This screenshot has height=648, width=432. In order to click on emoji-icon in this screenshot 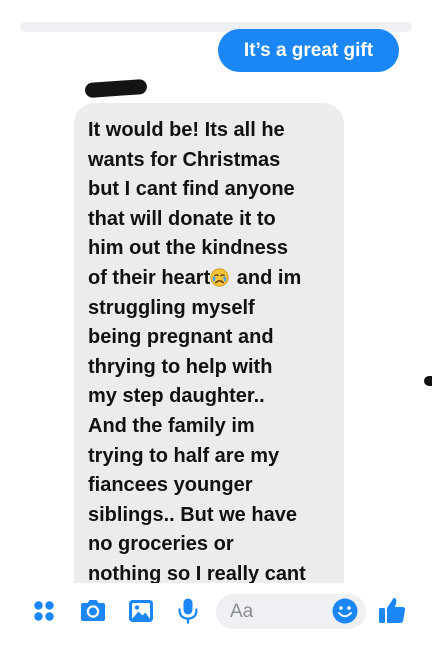, I will do `click(345, 611)`.